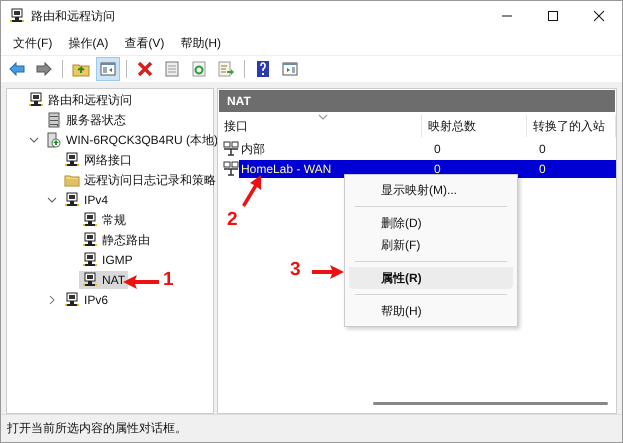 The height and width of the screenshot is (443, 623). I want to click on annotation-number: 3, so click(295, 270).